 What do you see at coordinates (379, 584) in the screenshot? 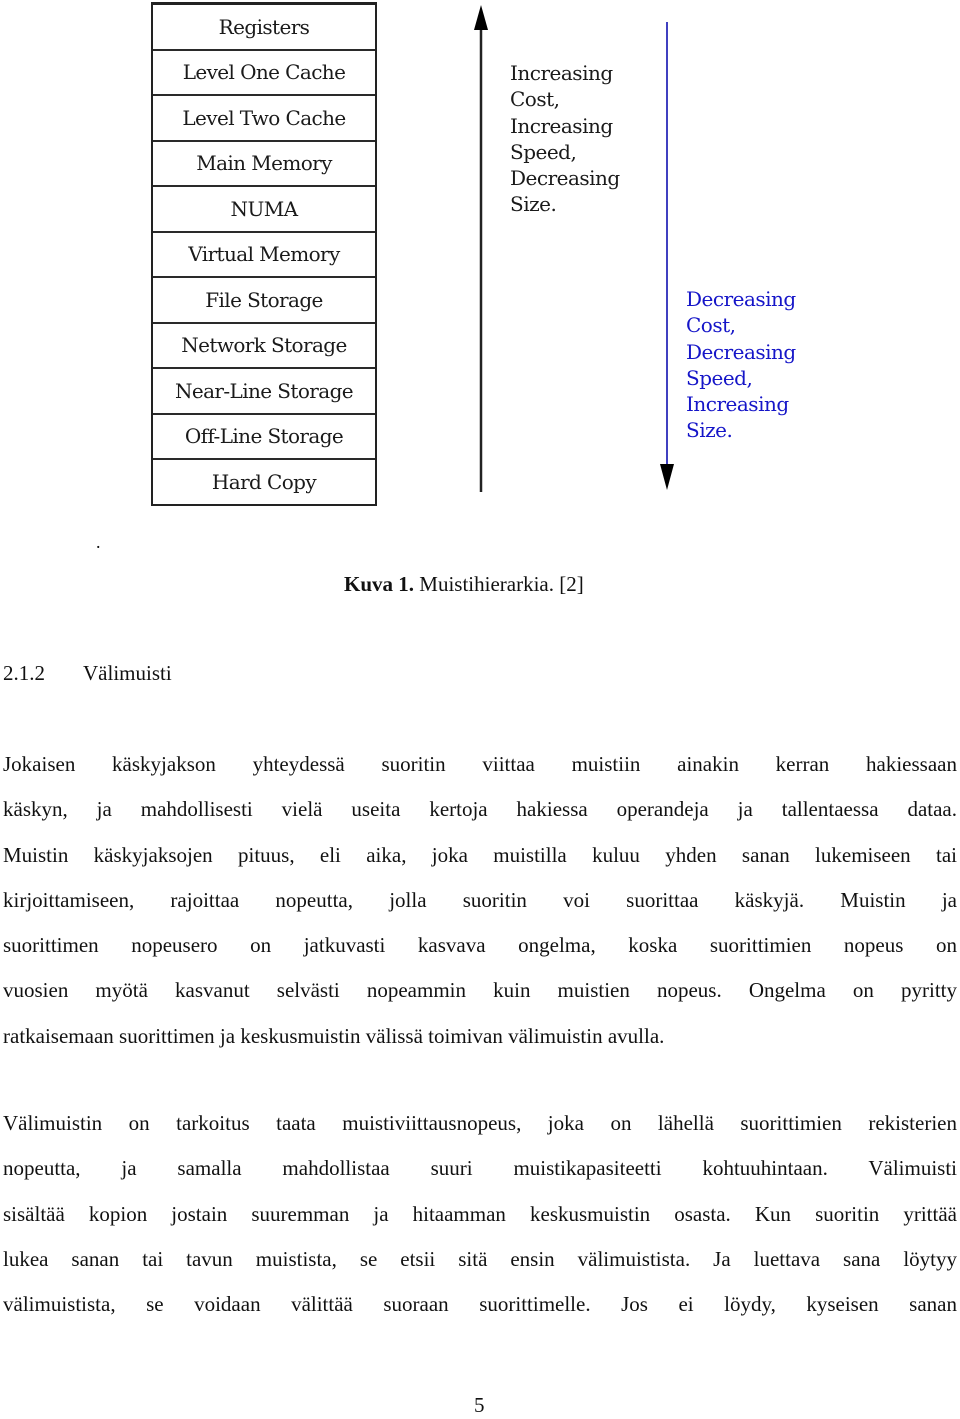
I see `caption-label: Kuva 1.` at bounding box center [379, 584].